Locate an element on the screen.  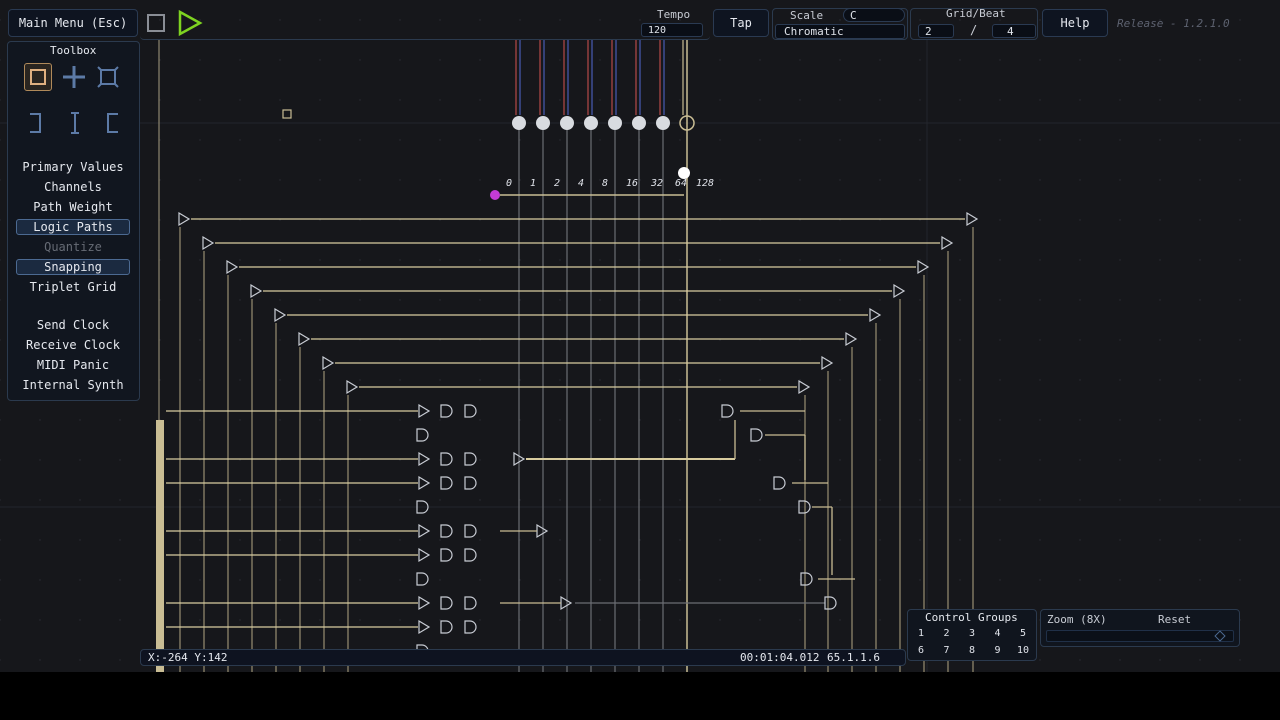
zoom-reset-button: Reset is located at coordinates (1174, 619).